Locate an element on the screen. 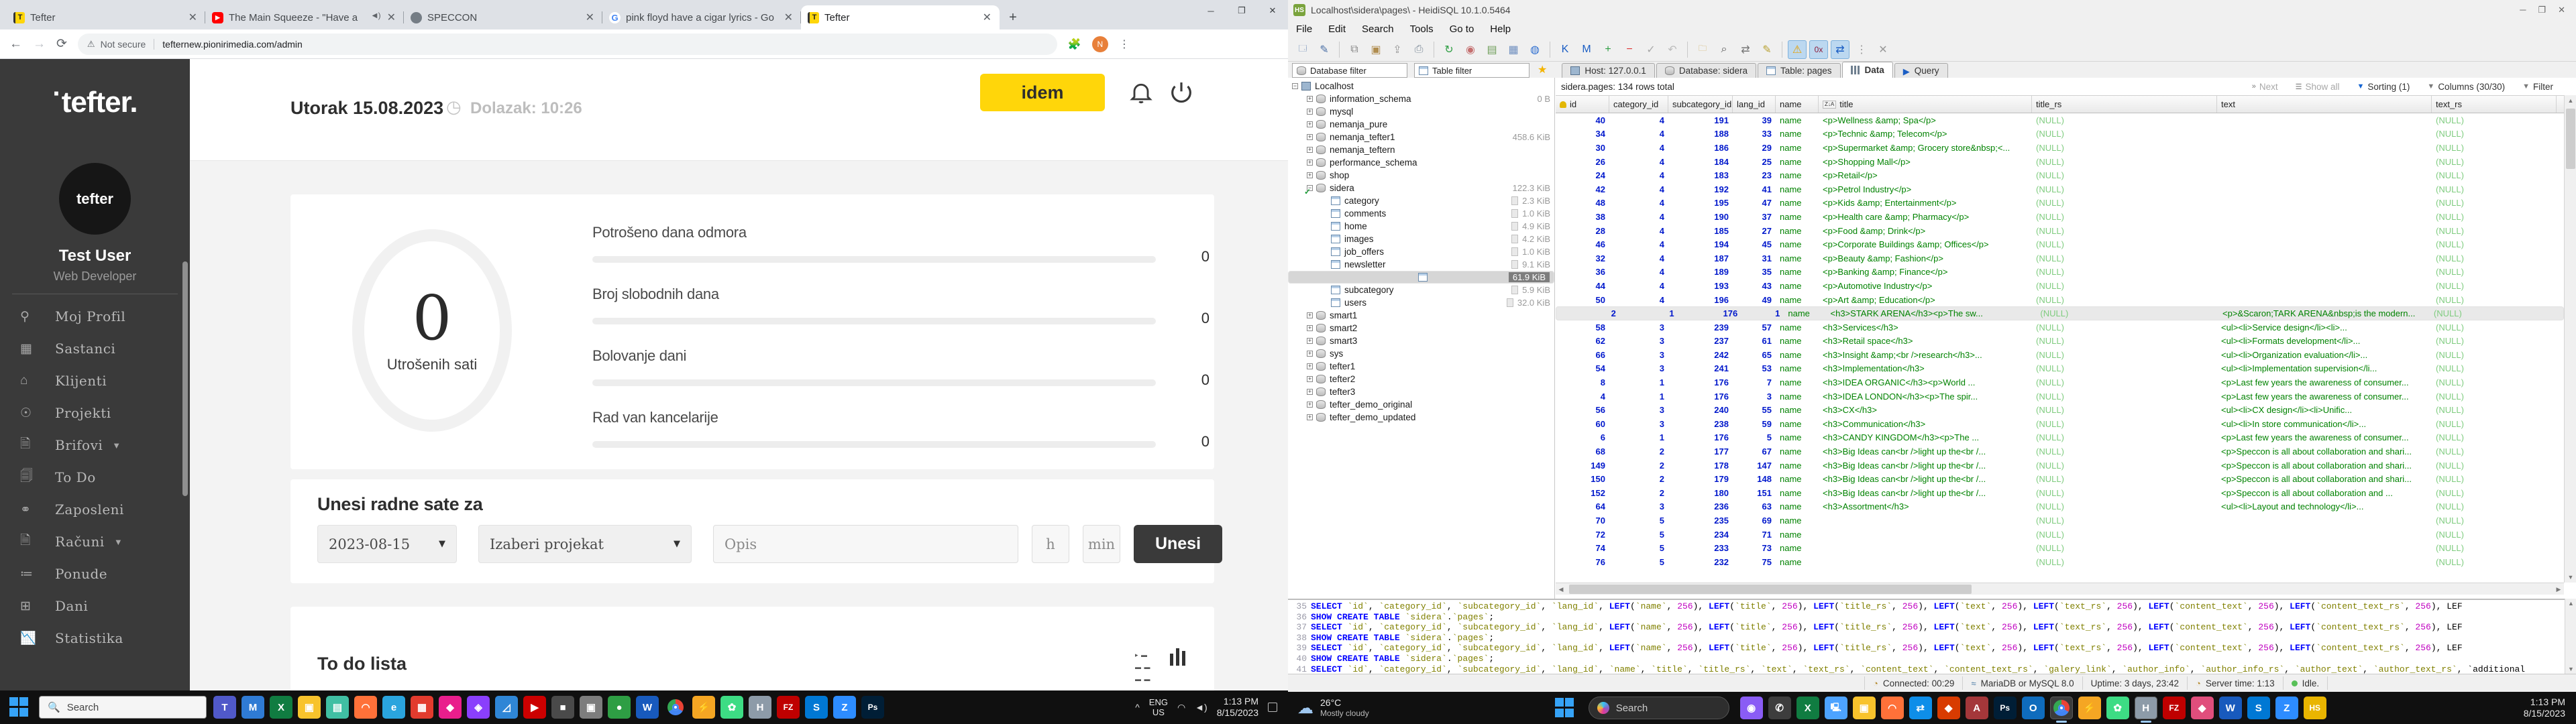 The image size is (2576, 724). cell-category_id: 4 is located at coordinates (1638, 244).